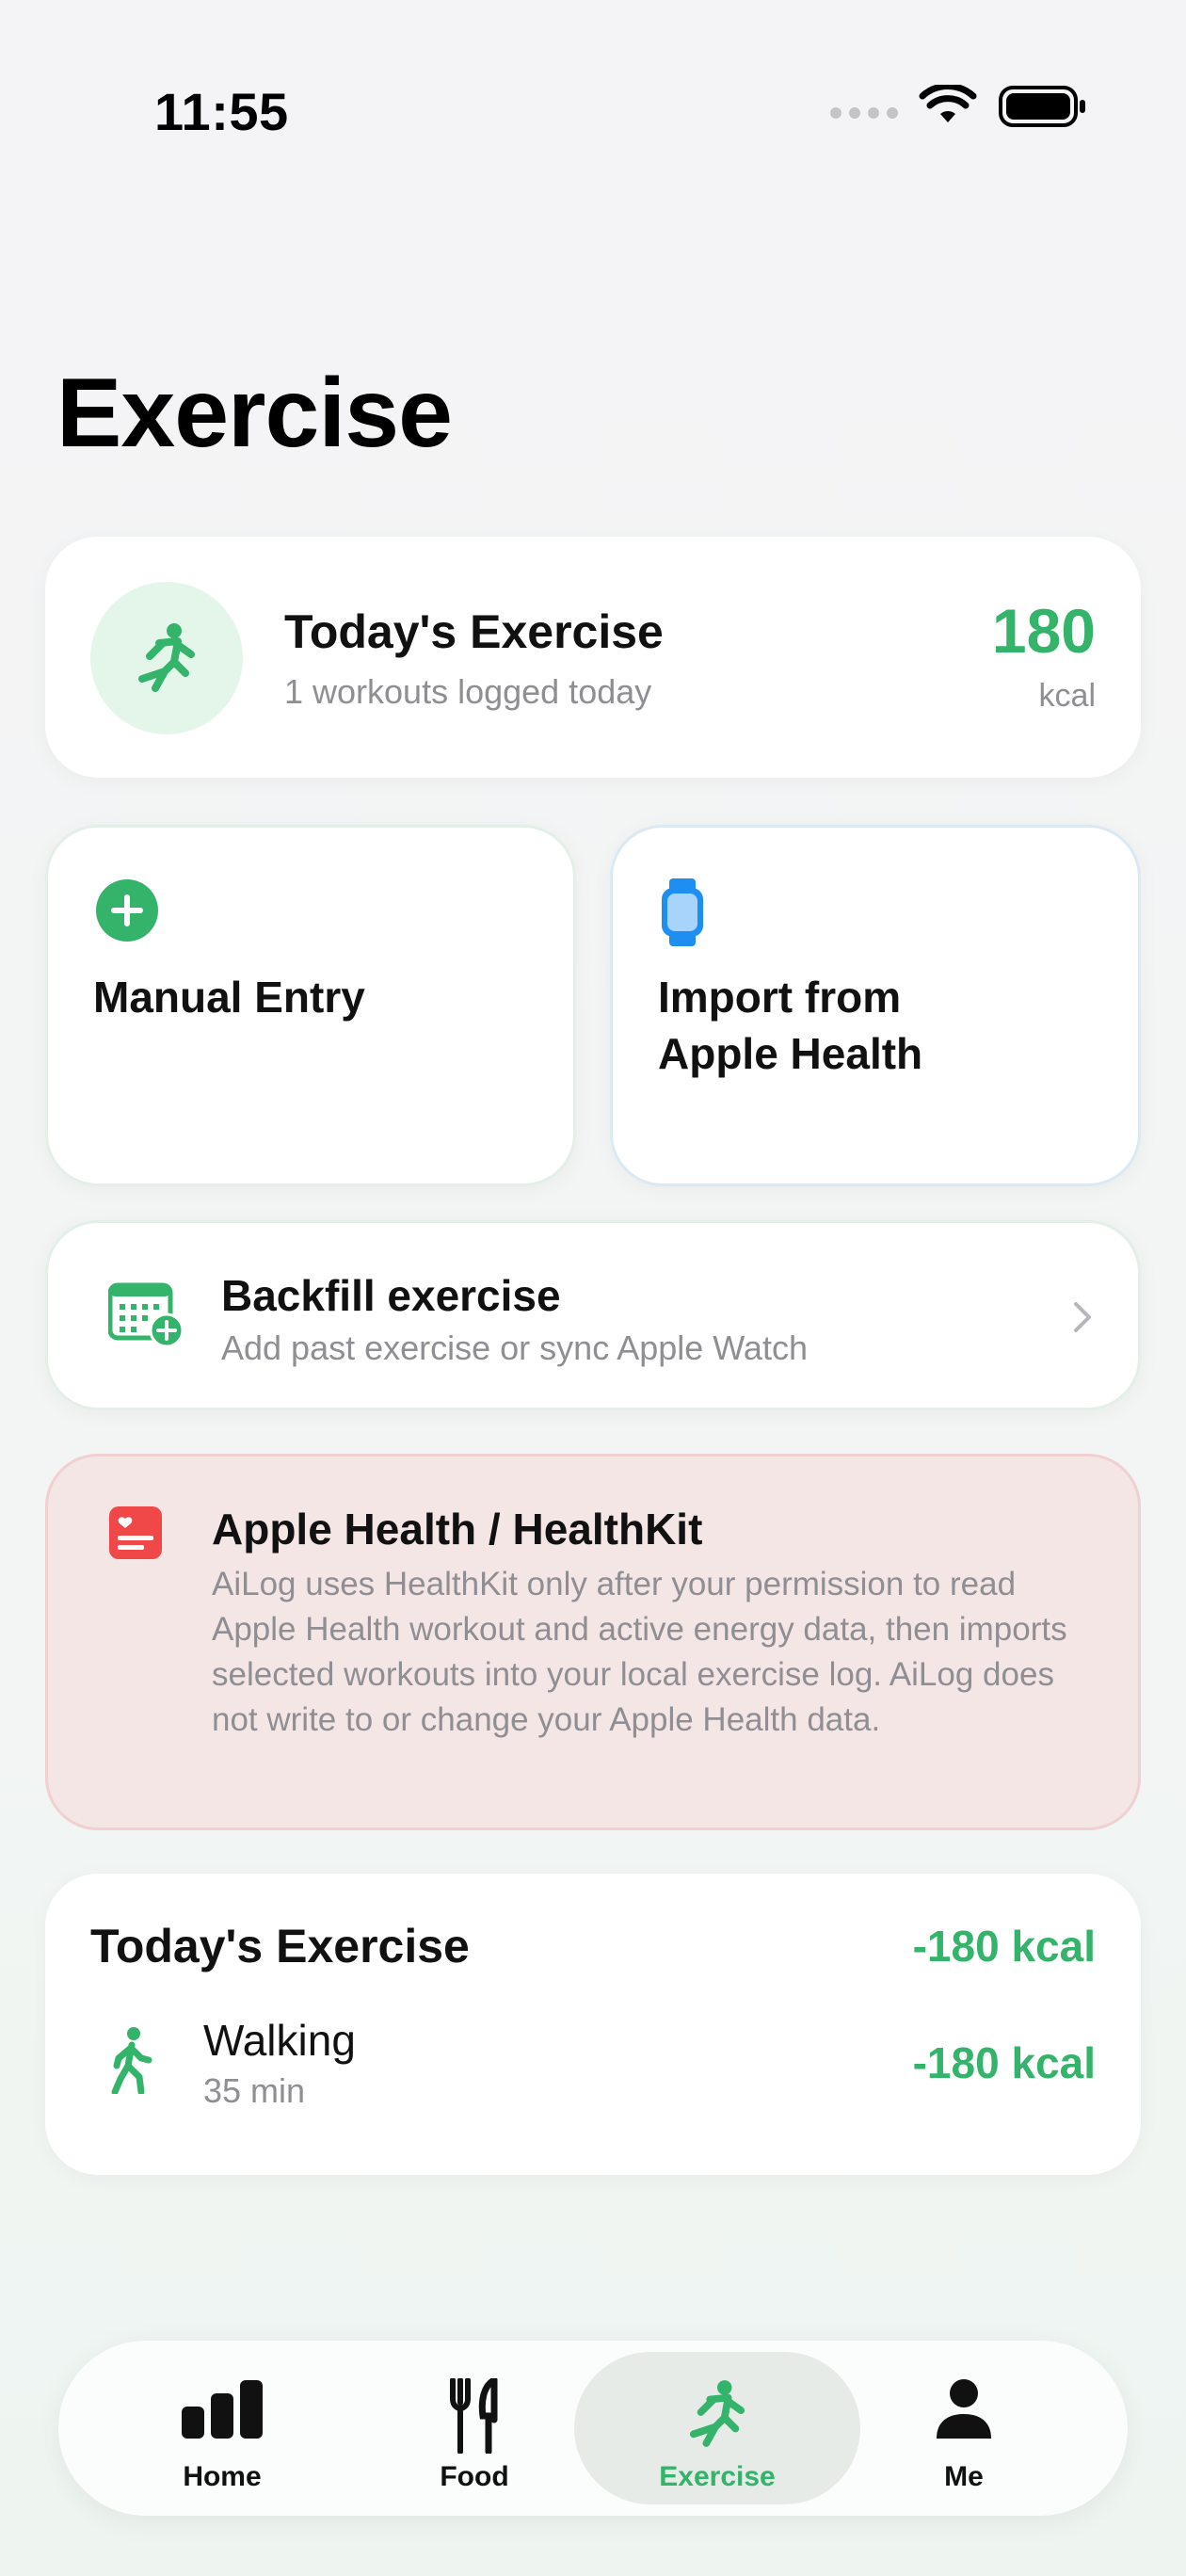 Image resolution: width=1186 pixels, height=2576 pixels. I want to click on tab-exercise: Exercise, so click(717, 2428).